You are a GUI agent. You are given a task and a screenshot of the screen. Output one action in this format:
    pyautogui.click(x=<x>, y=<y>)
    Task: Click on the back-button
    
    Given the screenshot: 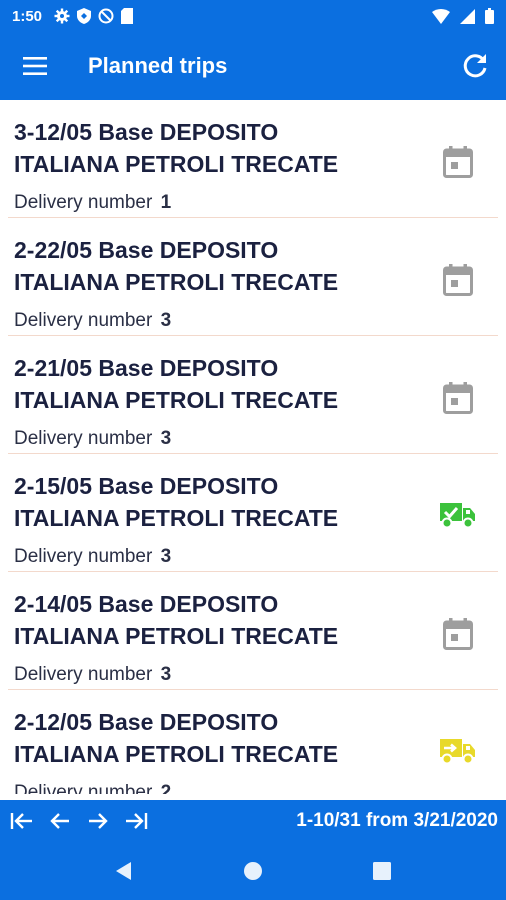 What is the action you would take?
    pyautogui.click(x=124, y=871)
    